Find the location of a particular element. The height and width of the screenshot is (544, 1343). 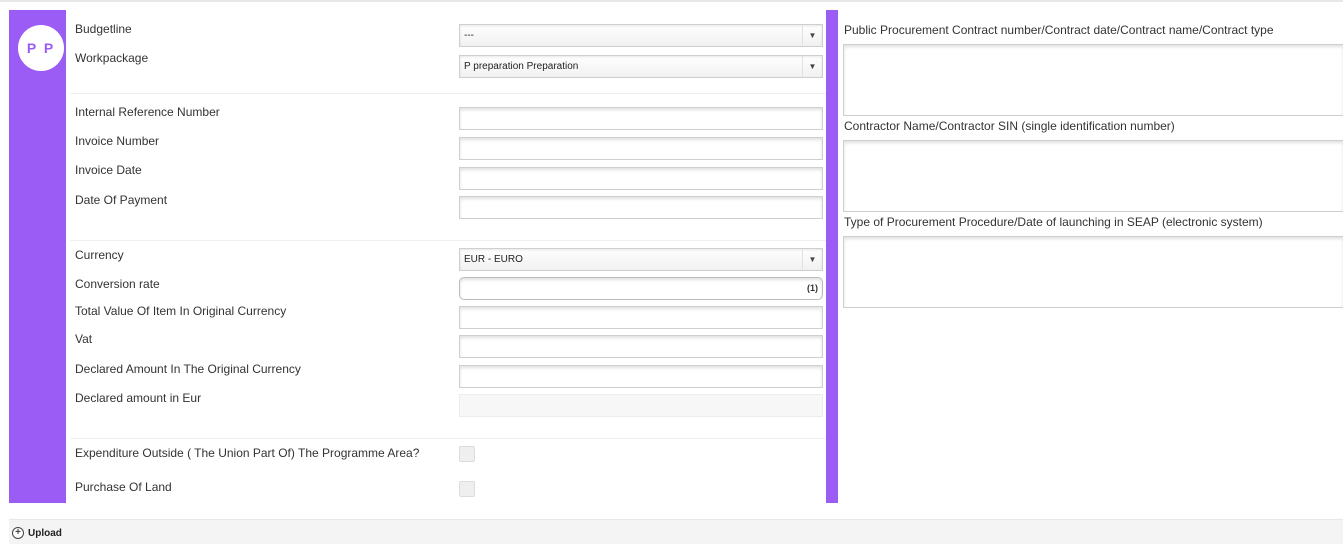

internal-ref-input is located at coordinates (641, 118).